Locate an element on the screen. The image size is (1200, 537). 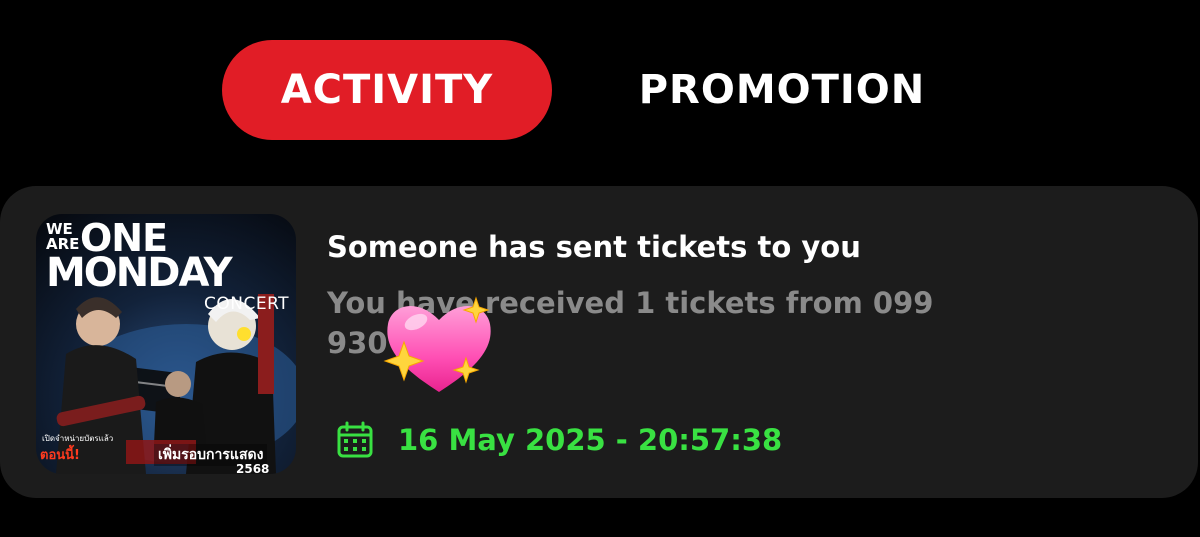
notification-datetime: 16 May 2025 - 20:57:38 is located at coordinates (590, 440).